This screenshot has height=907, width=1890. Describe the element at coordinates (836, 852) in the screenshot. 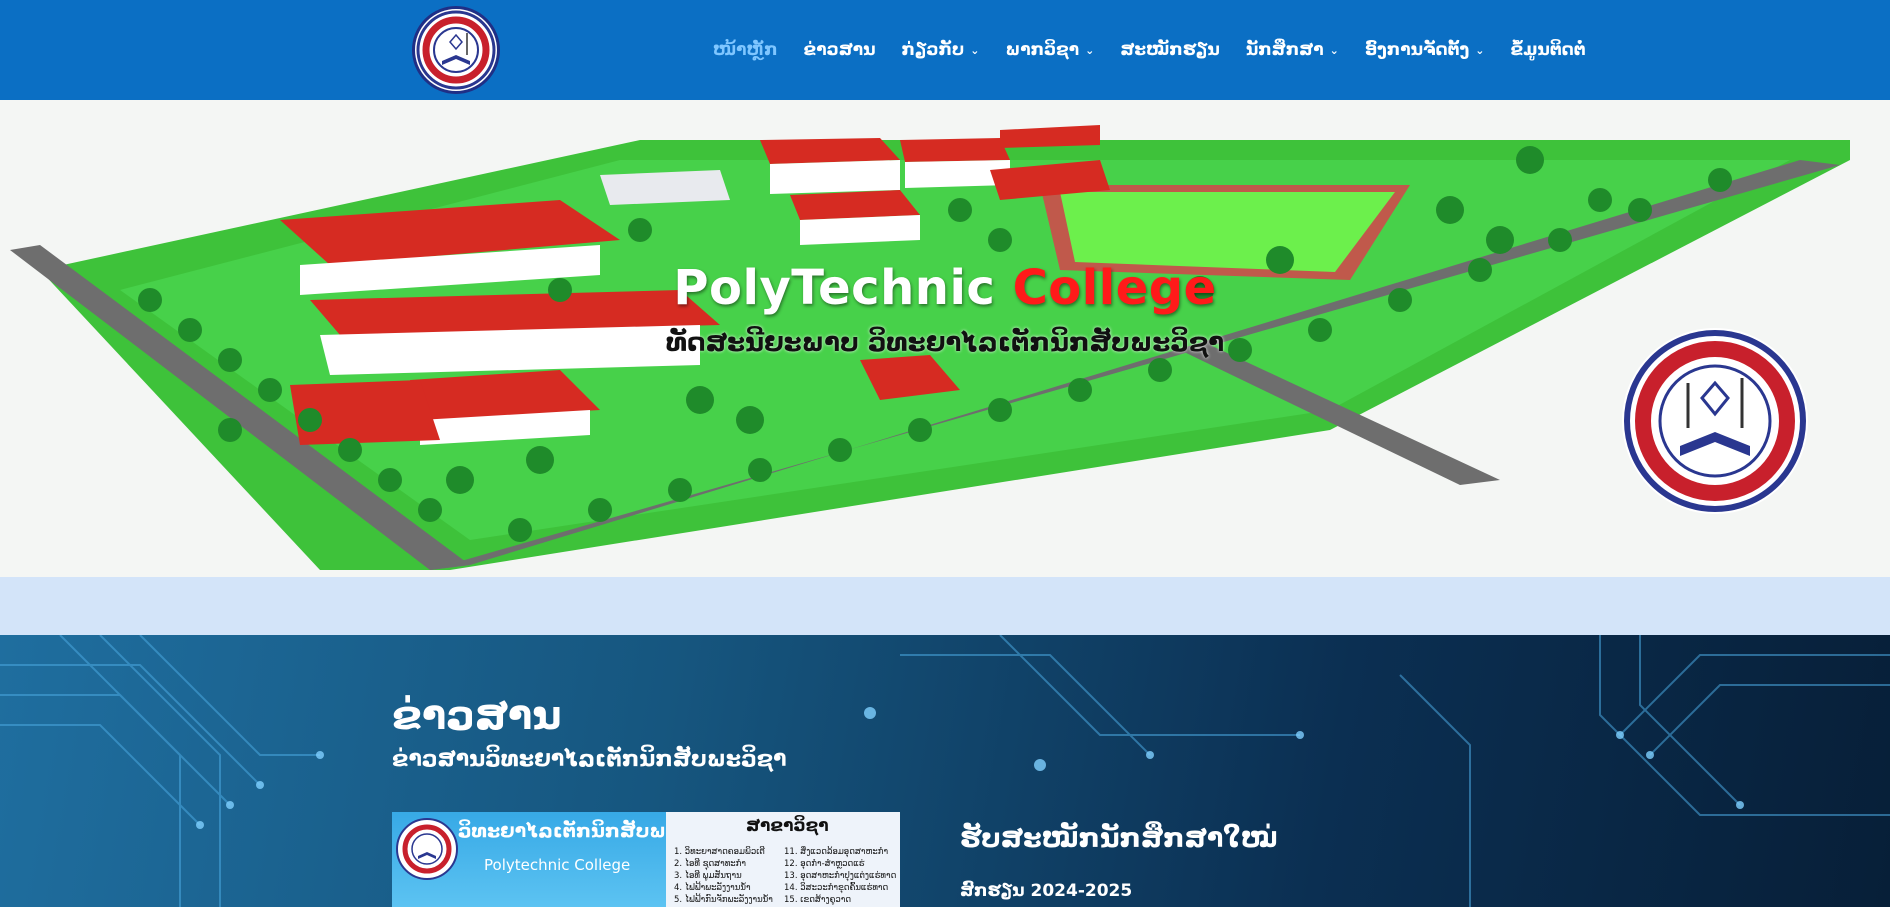

I see `list-item: 11. ສິ່ງແວດລ້ອມອຸດສາຫະກຳ` at that location.